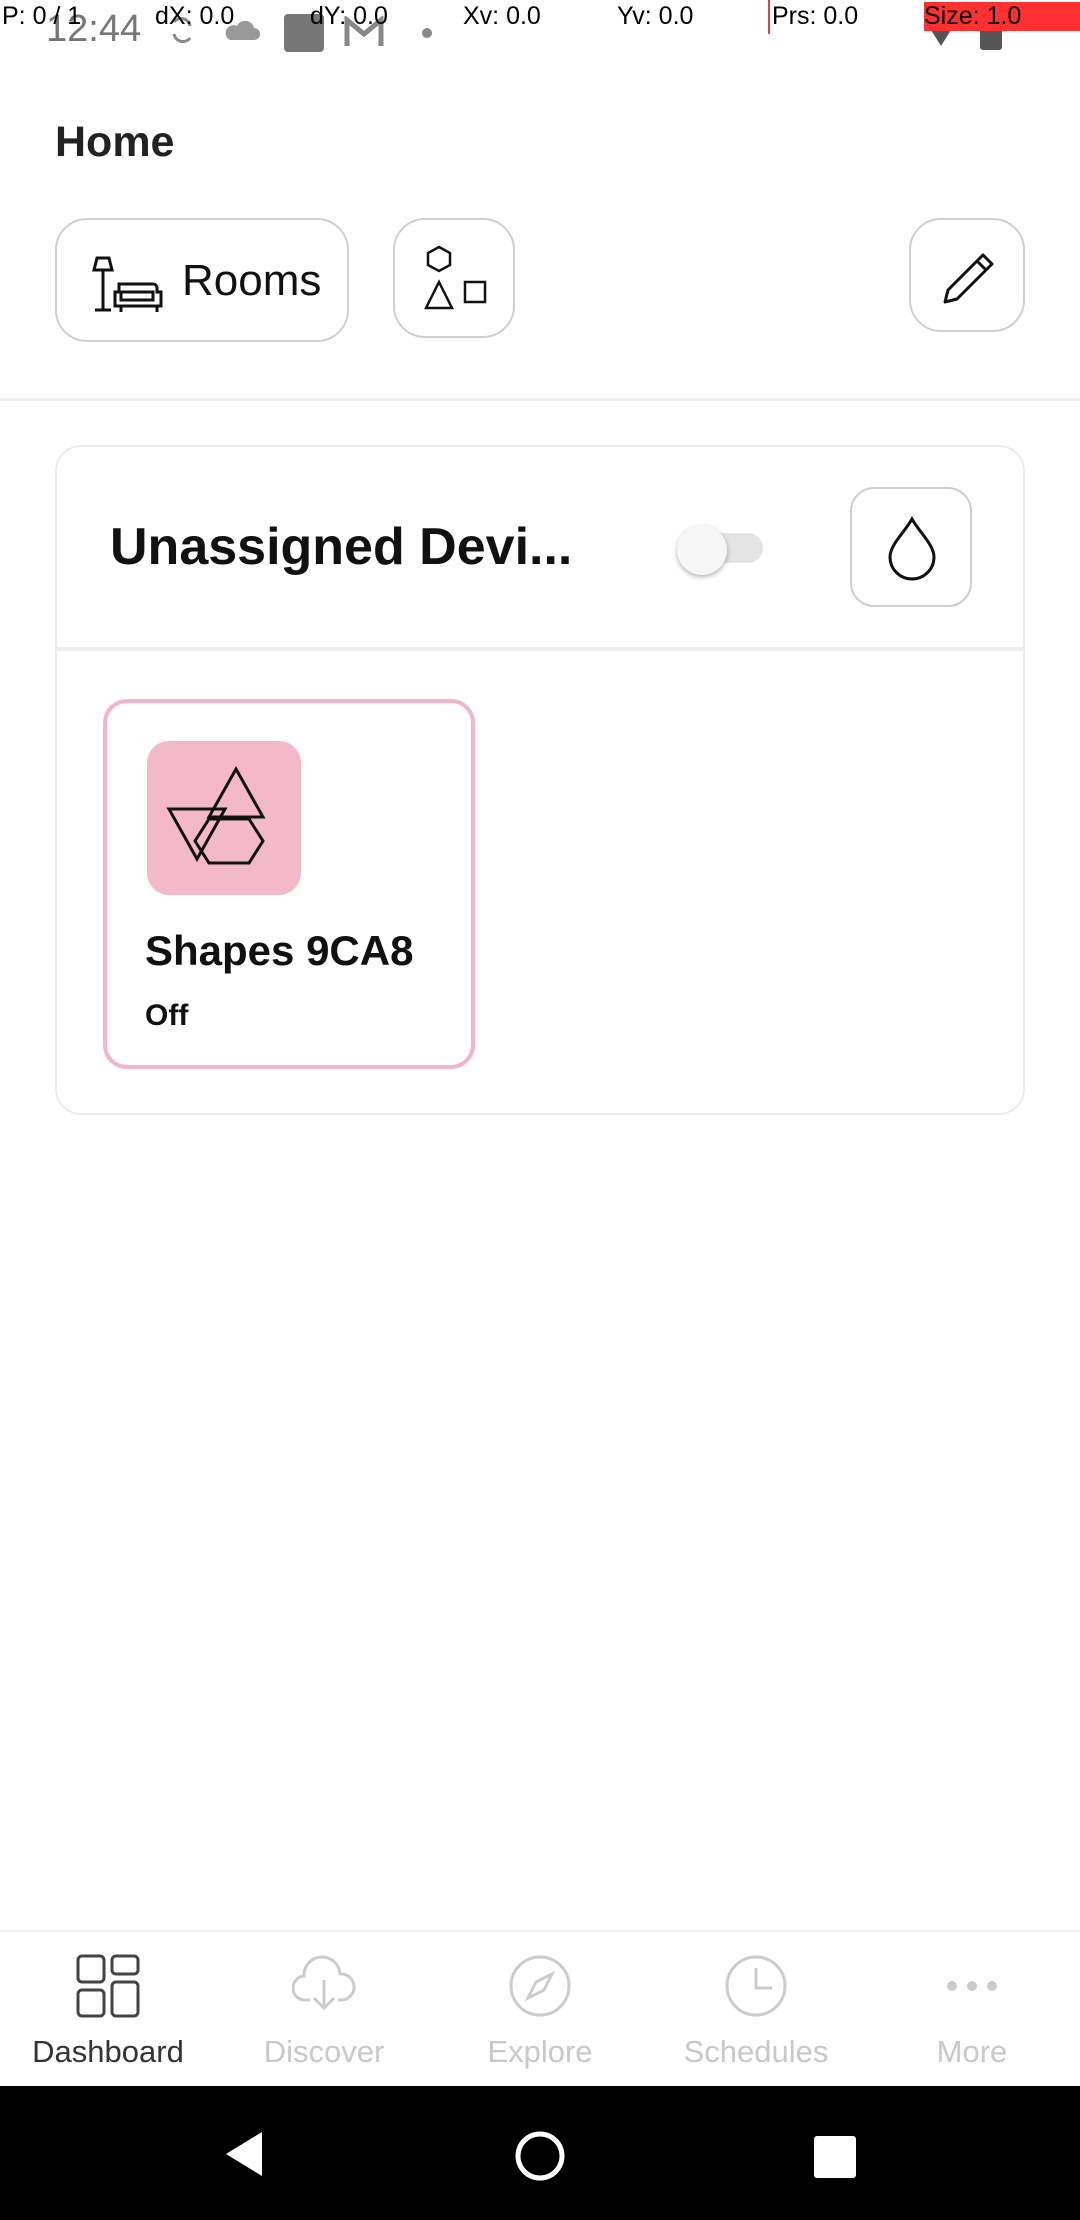 The width and height of the screenshot is (1080, 2220). I want to click on nav-label: Dashboard, so click(108, 2051).